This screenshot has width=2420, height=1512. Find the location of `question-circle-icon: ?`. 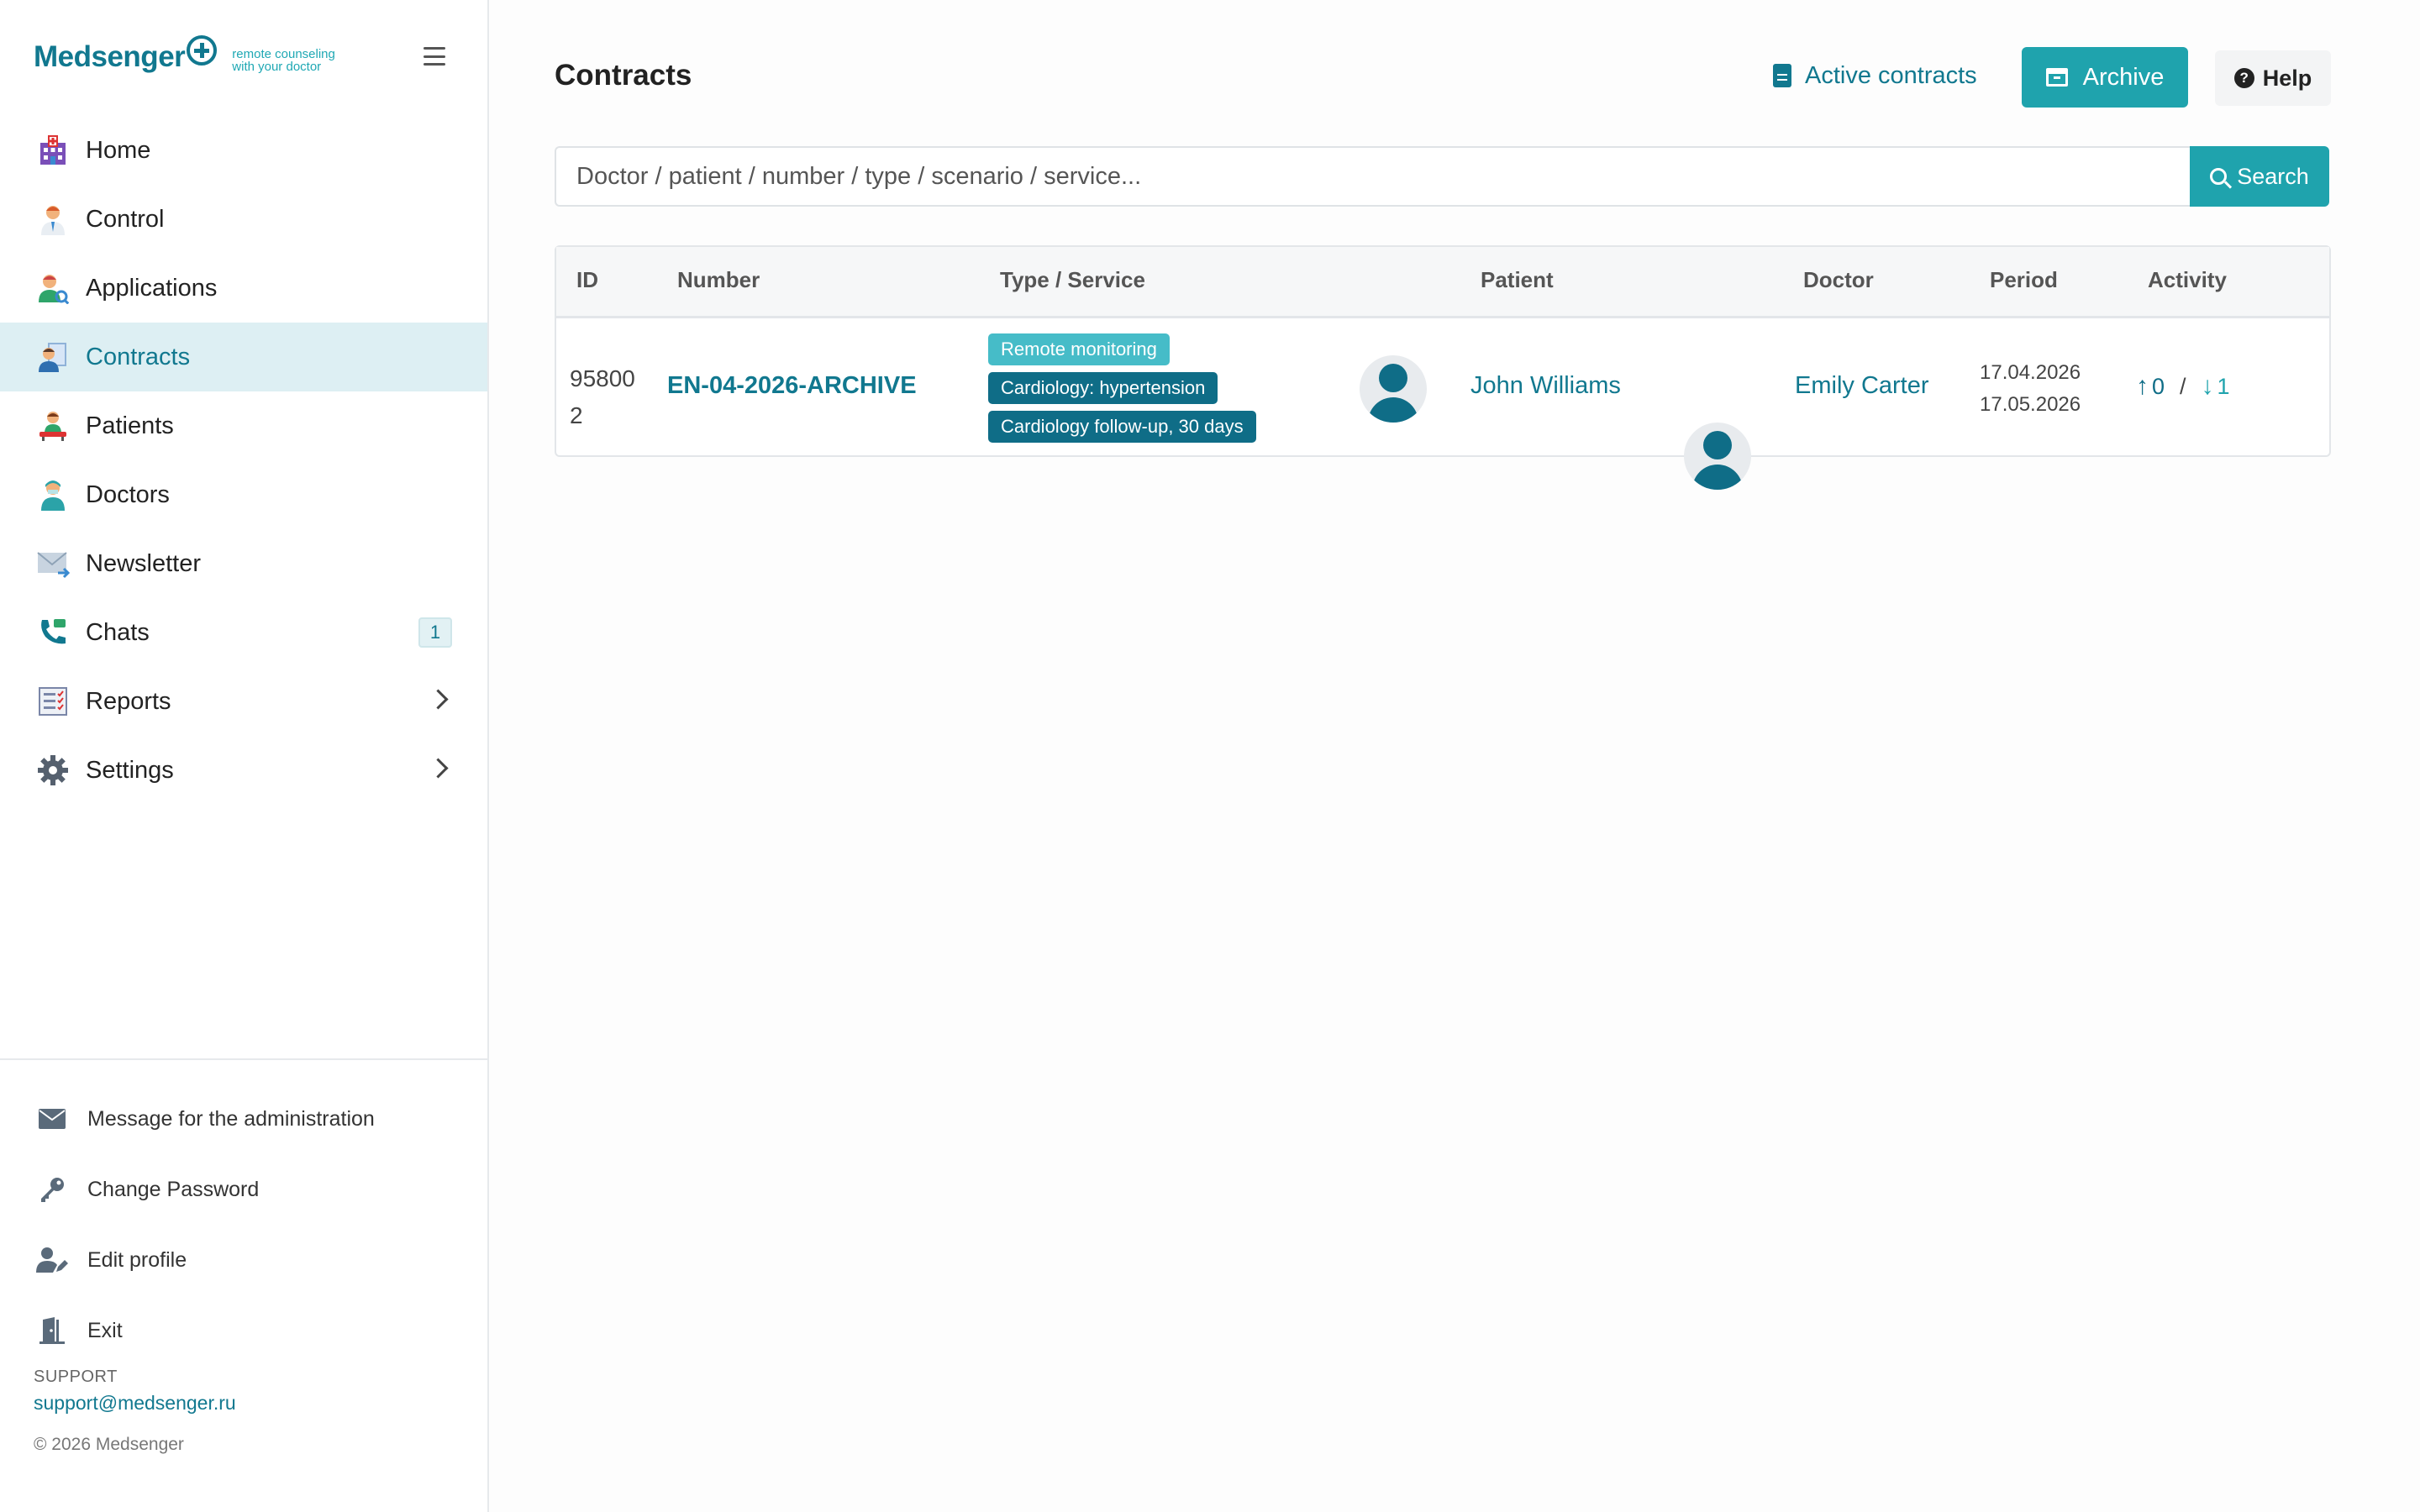

question-circle-icon: ? is located at coordinates (2243, 78).